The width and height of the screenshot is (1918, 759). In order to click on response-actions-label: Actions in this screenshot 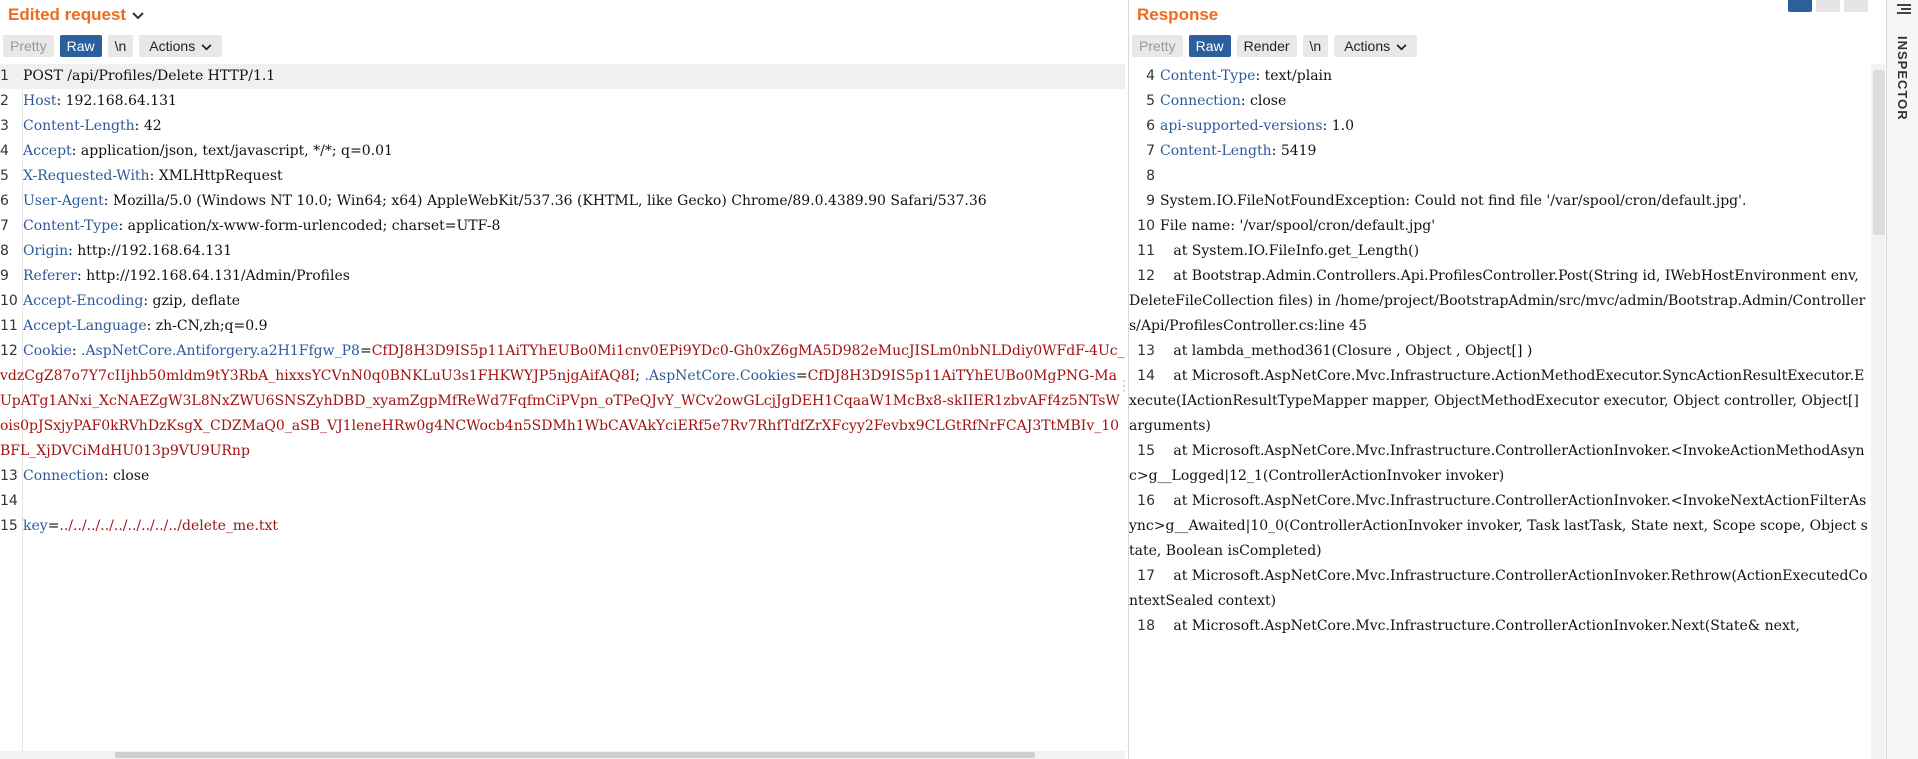, I will do `click(1367, 46)`.